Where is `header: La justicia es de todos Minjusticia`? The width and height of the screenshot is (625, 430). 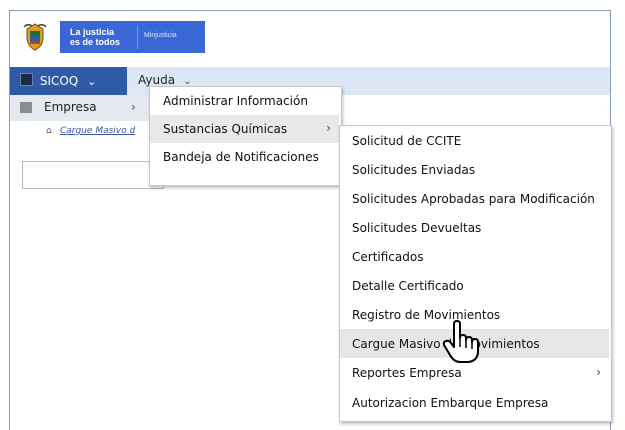 header: La justicia es de todos Minjusticia is located at coordinates (310, 35).